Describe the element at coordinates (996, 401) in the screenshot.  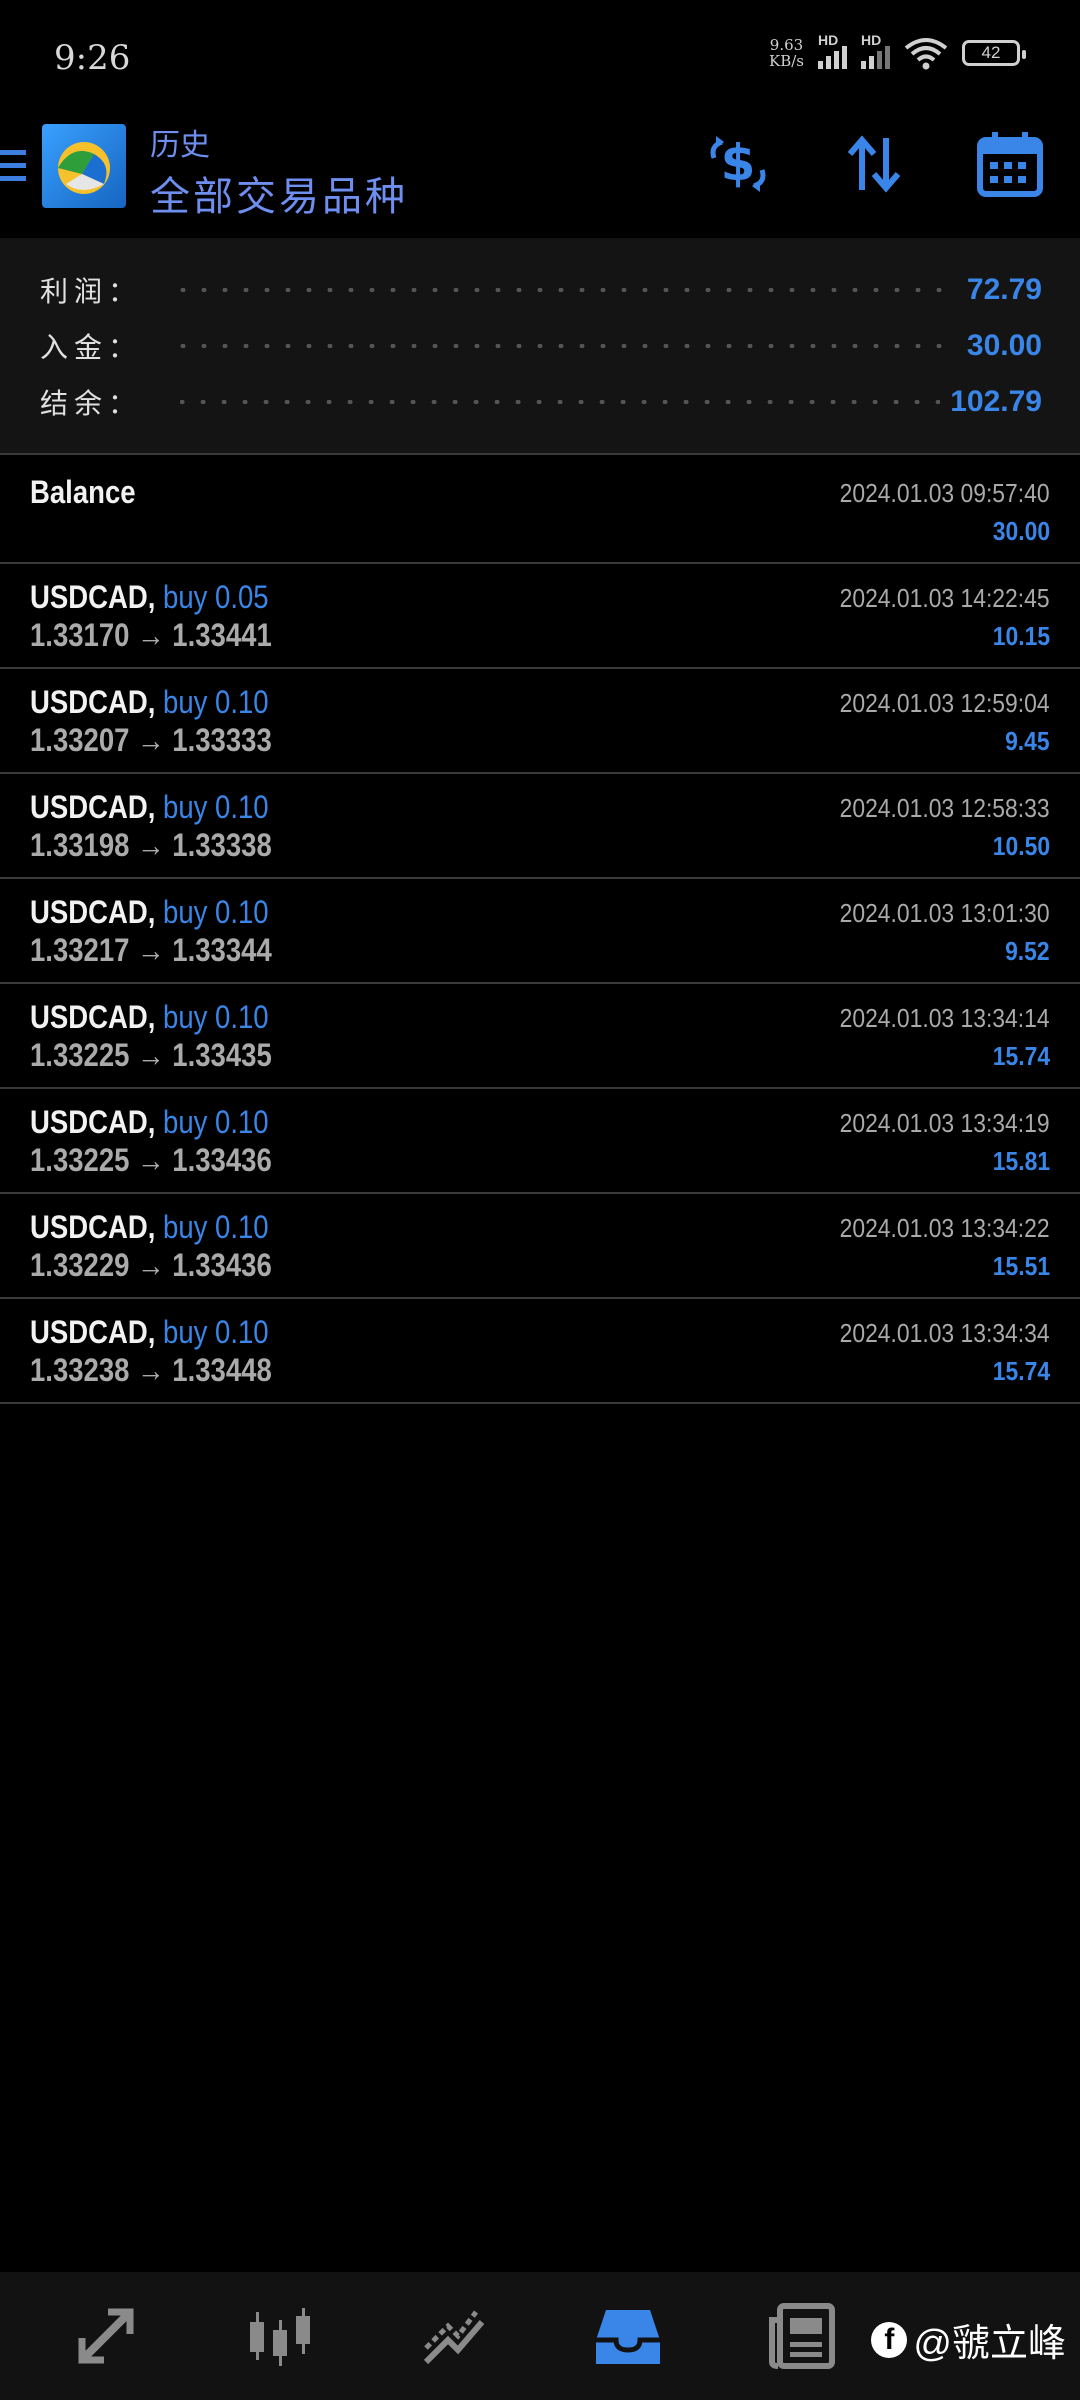
I see `balance-value: 102.79` at that location.